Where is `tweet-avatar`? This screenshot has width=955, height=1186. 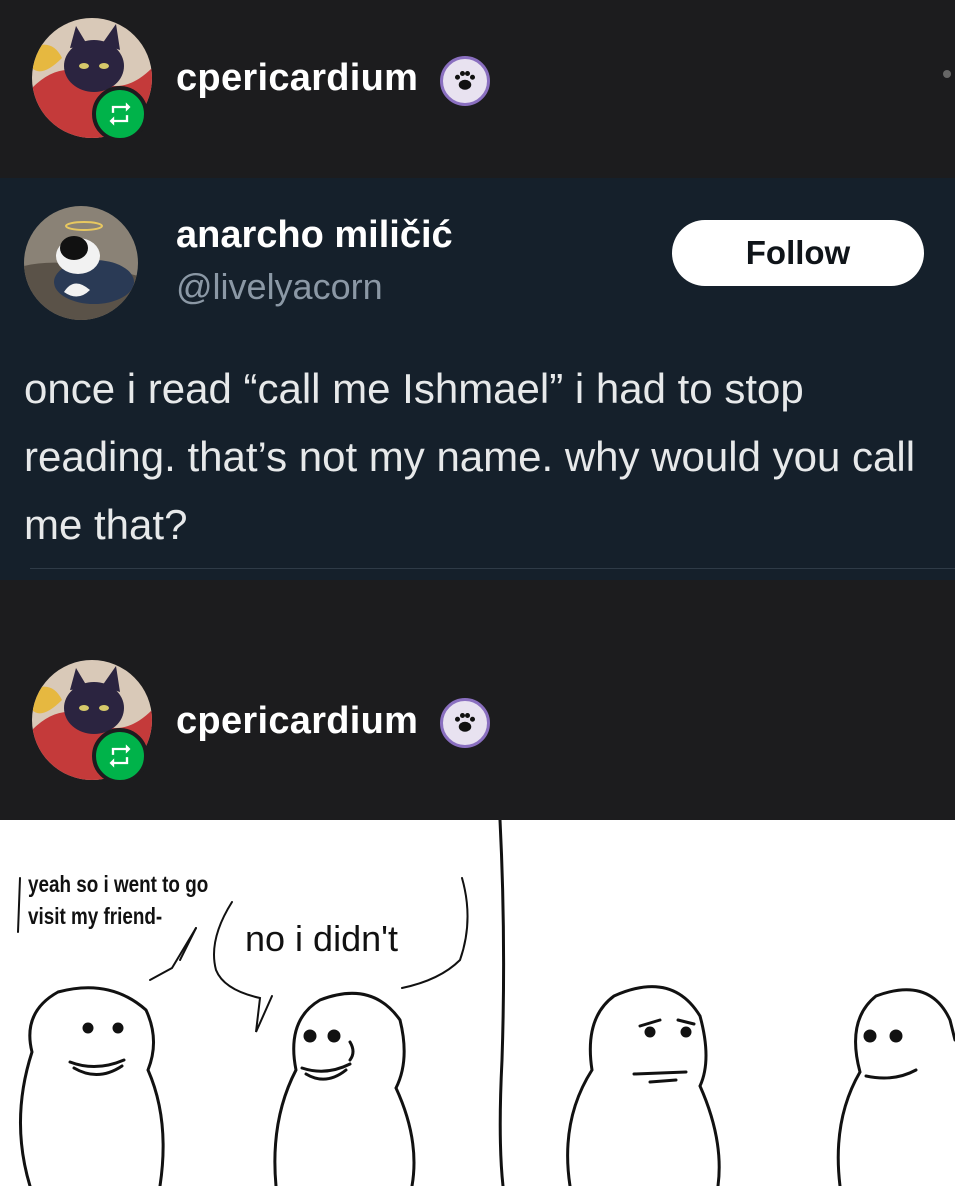
tweet-avatar is located at coordinates (81, 263).